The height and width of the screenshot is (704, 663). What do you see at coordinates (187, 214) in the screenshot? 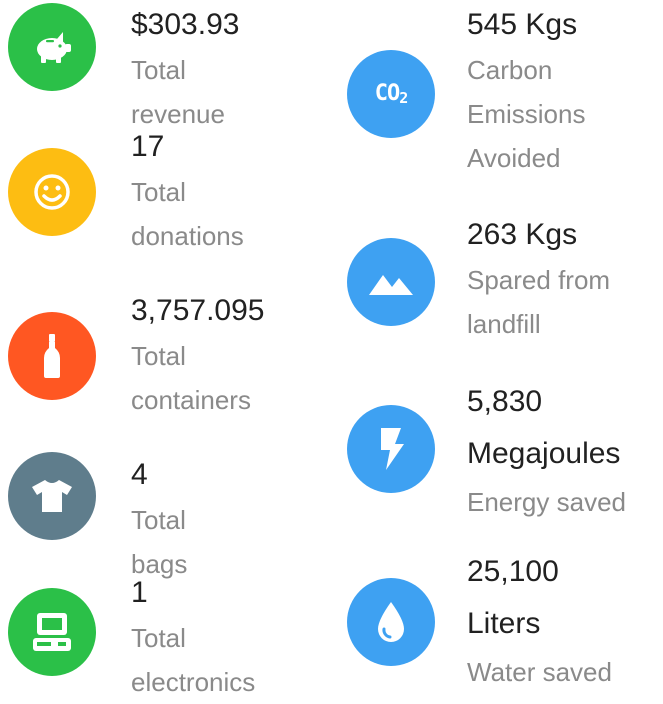
I see `stat-label: Total donations` at bounding box center [187, 214].